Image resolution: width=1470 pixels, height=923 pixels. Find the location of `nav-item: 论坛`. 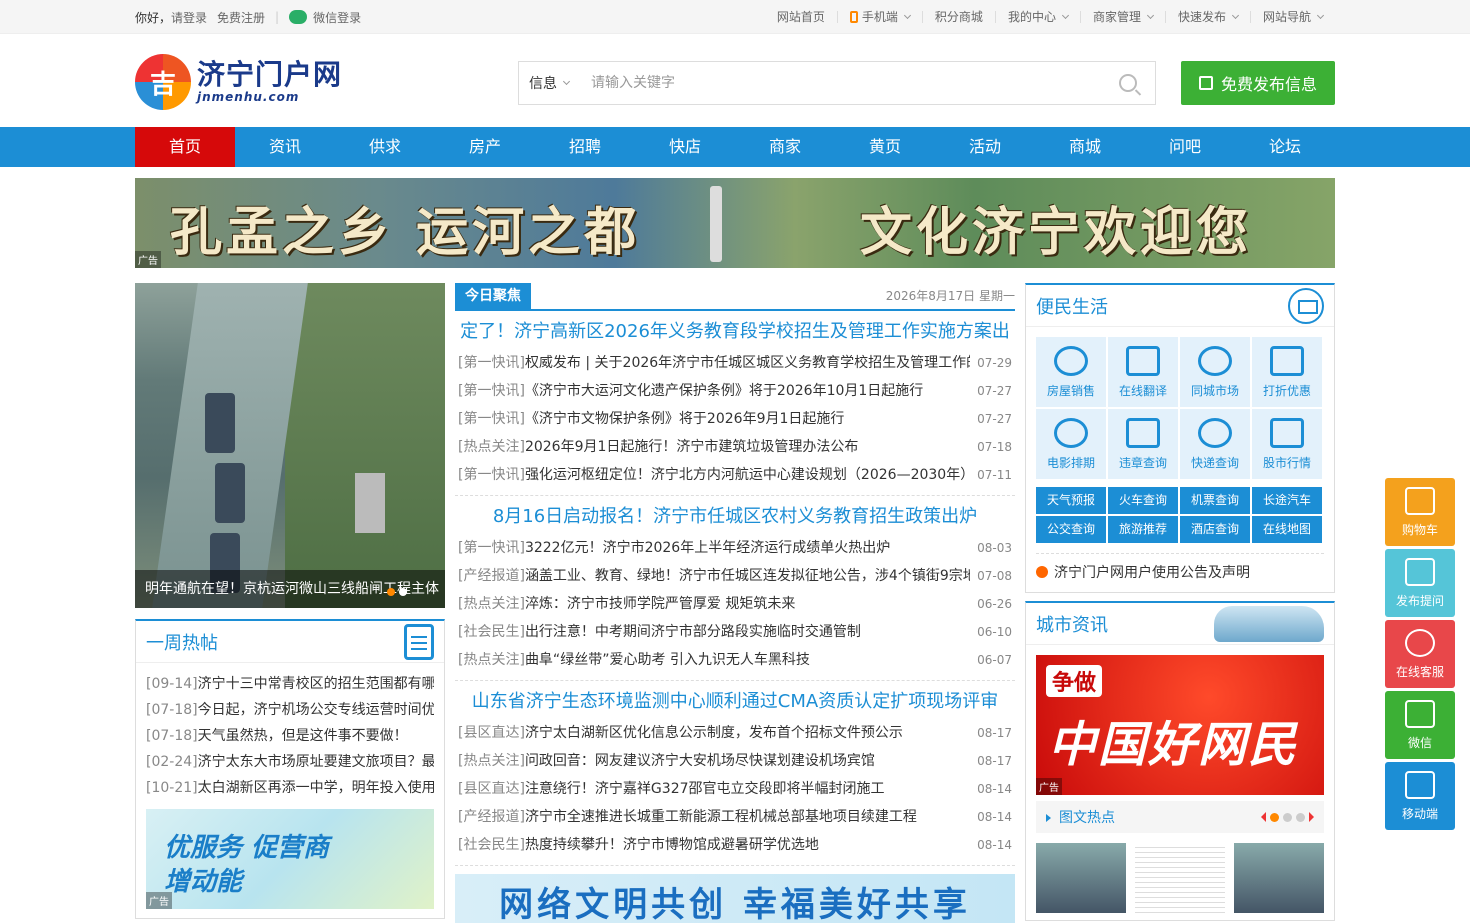

nav-item: 论坛 is located at coordinates (1285, 147).